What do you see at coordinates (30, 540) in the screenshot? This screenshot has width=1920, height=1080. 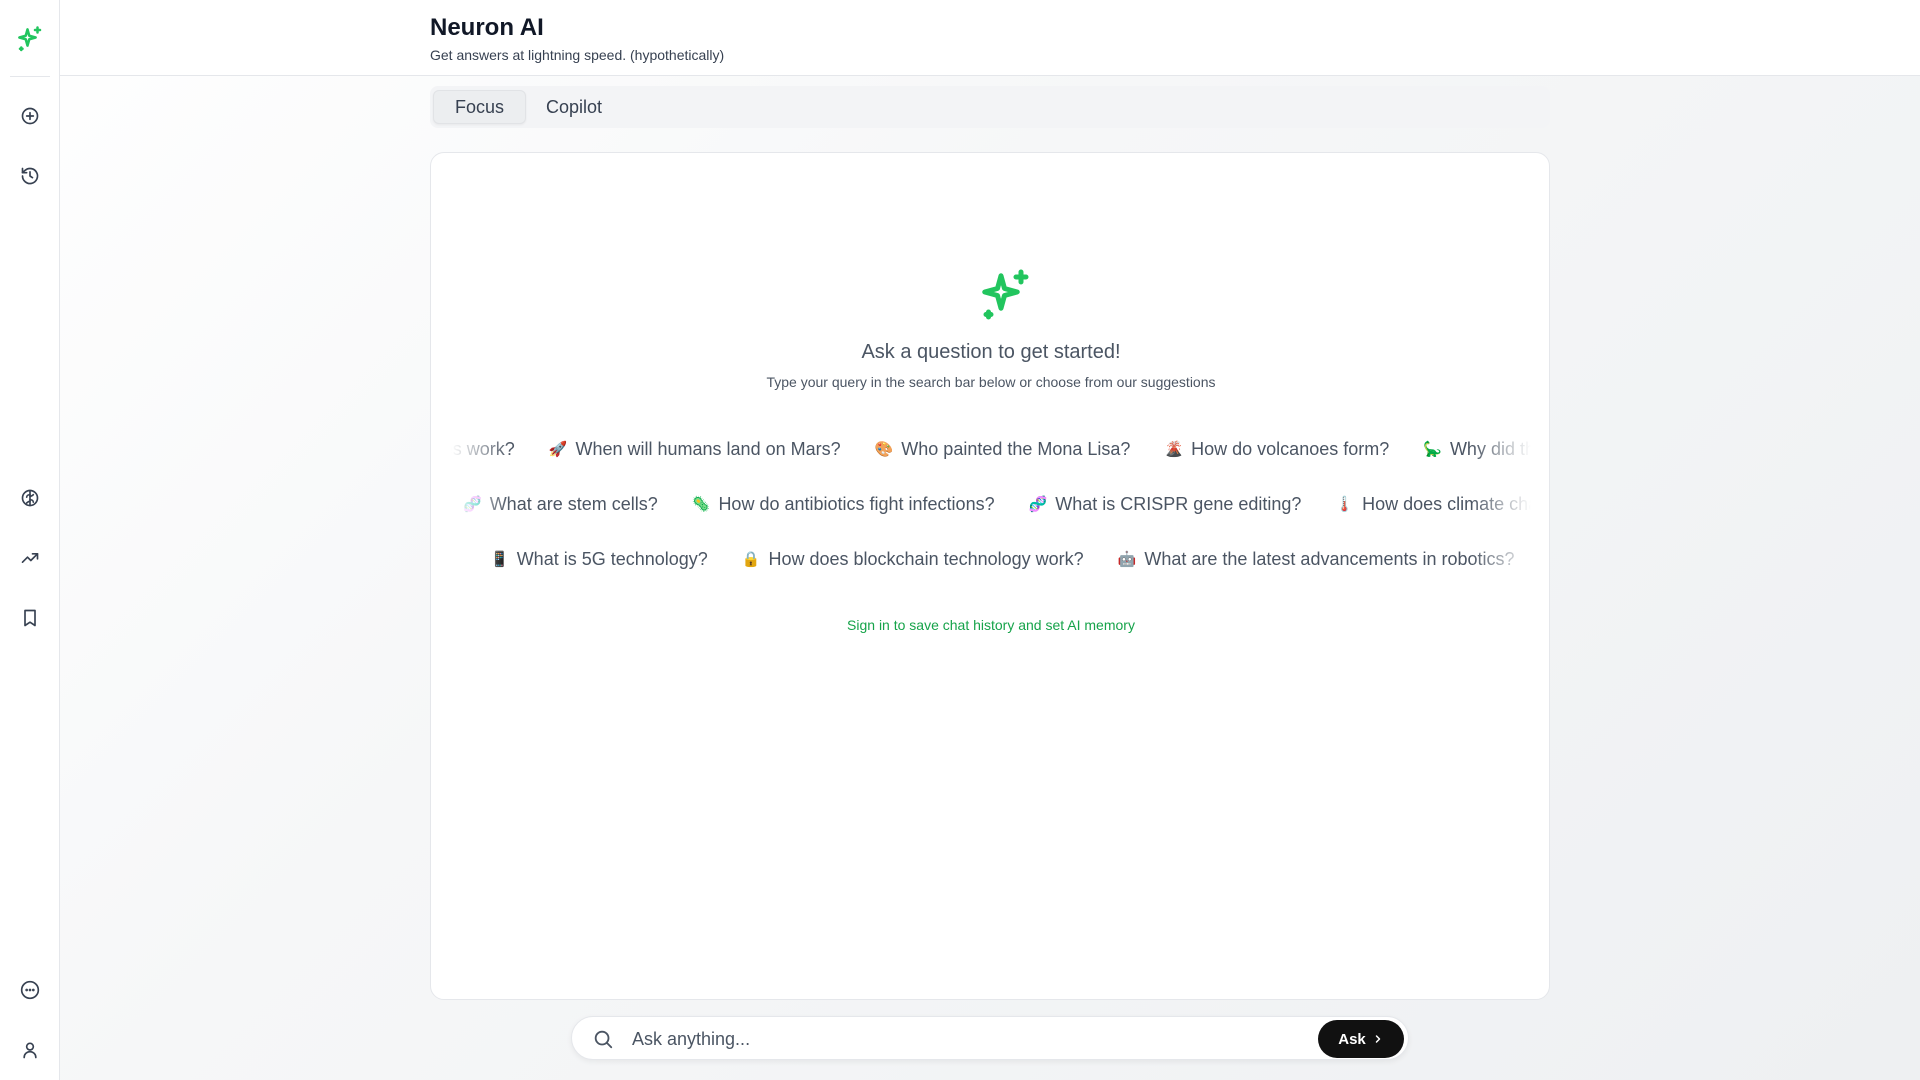 I see `sidebar` at bounding box center [30, 540].